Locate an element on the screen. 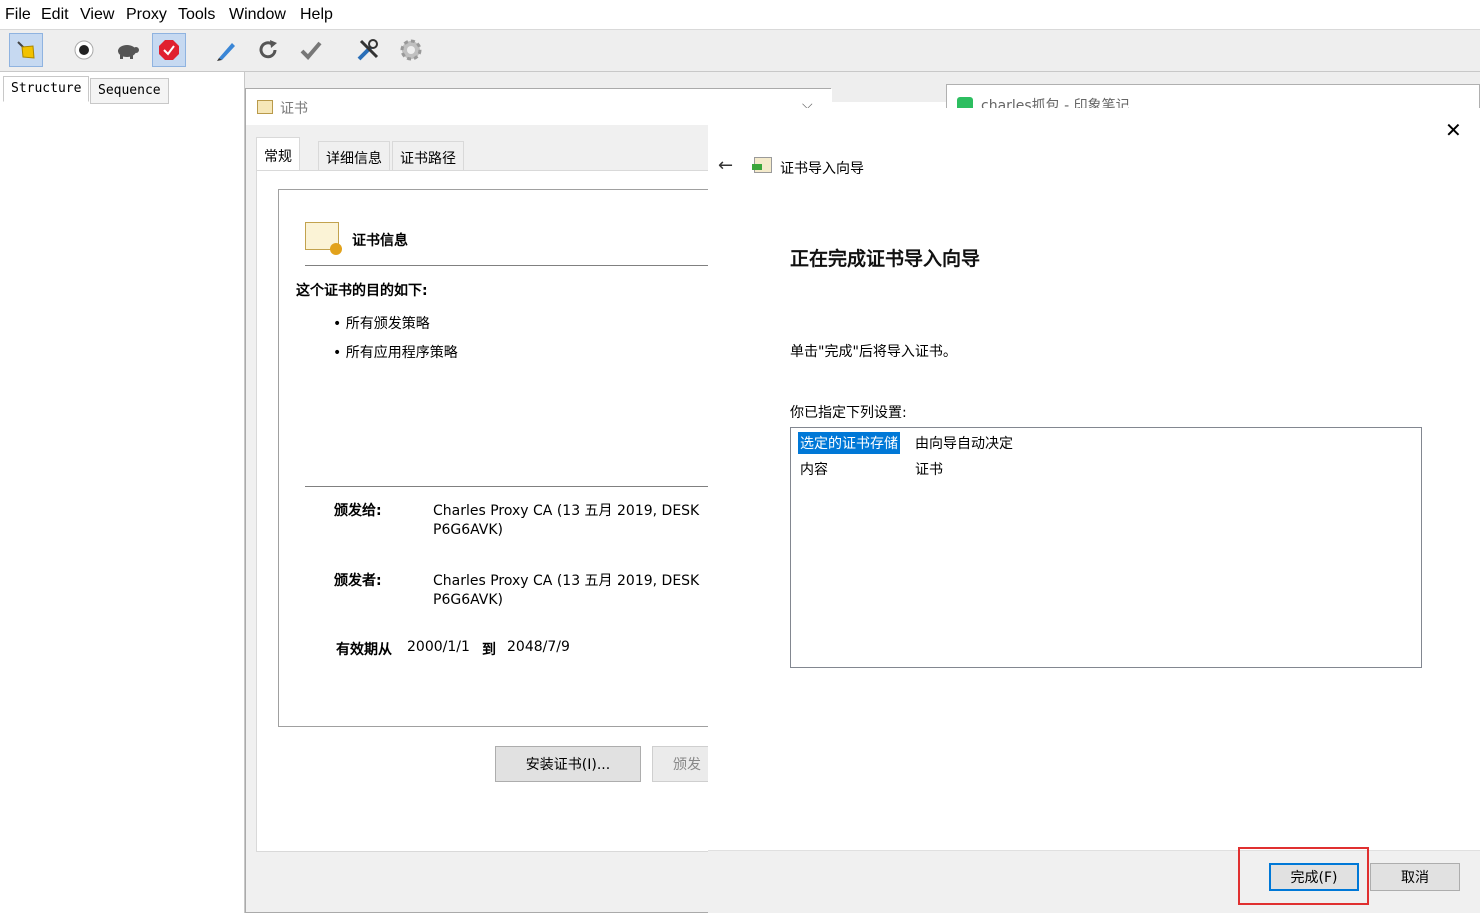 The width and height of the screenshot is (1480, 913). finish-button: 完成(F) is located at coordinates (1314, 877).